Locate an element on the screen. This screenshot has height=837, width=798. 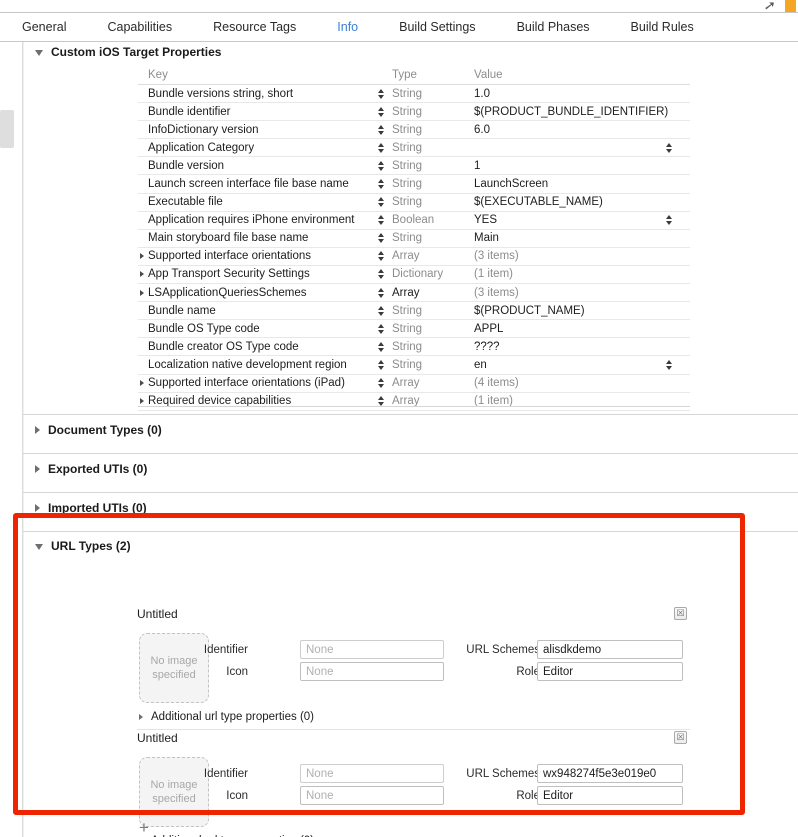
table-row: Bundle OS Type code String APPL is located at coordinates (414, 329).